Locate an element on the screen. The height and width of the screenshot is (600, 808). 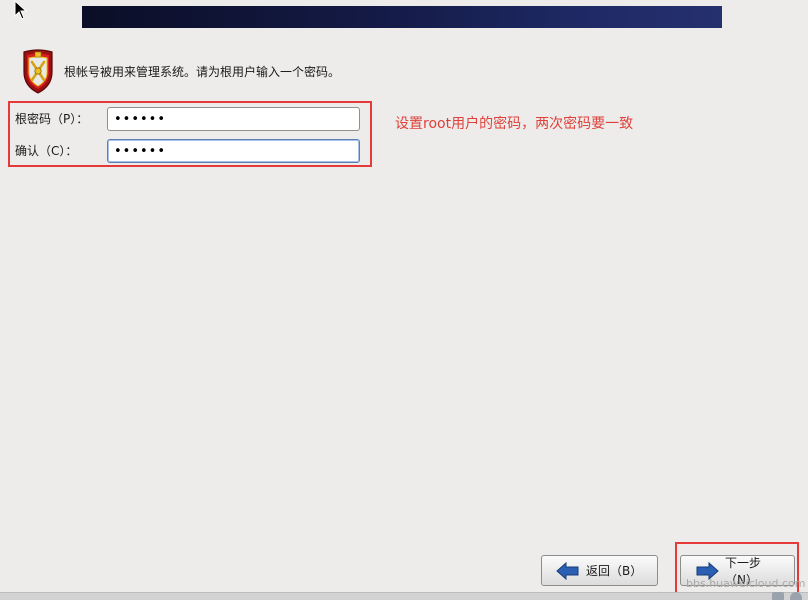
tray-network-icon is located at coordinates (796, 596).